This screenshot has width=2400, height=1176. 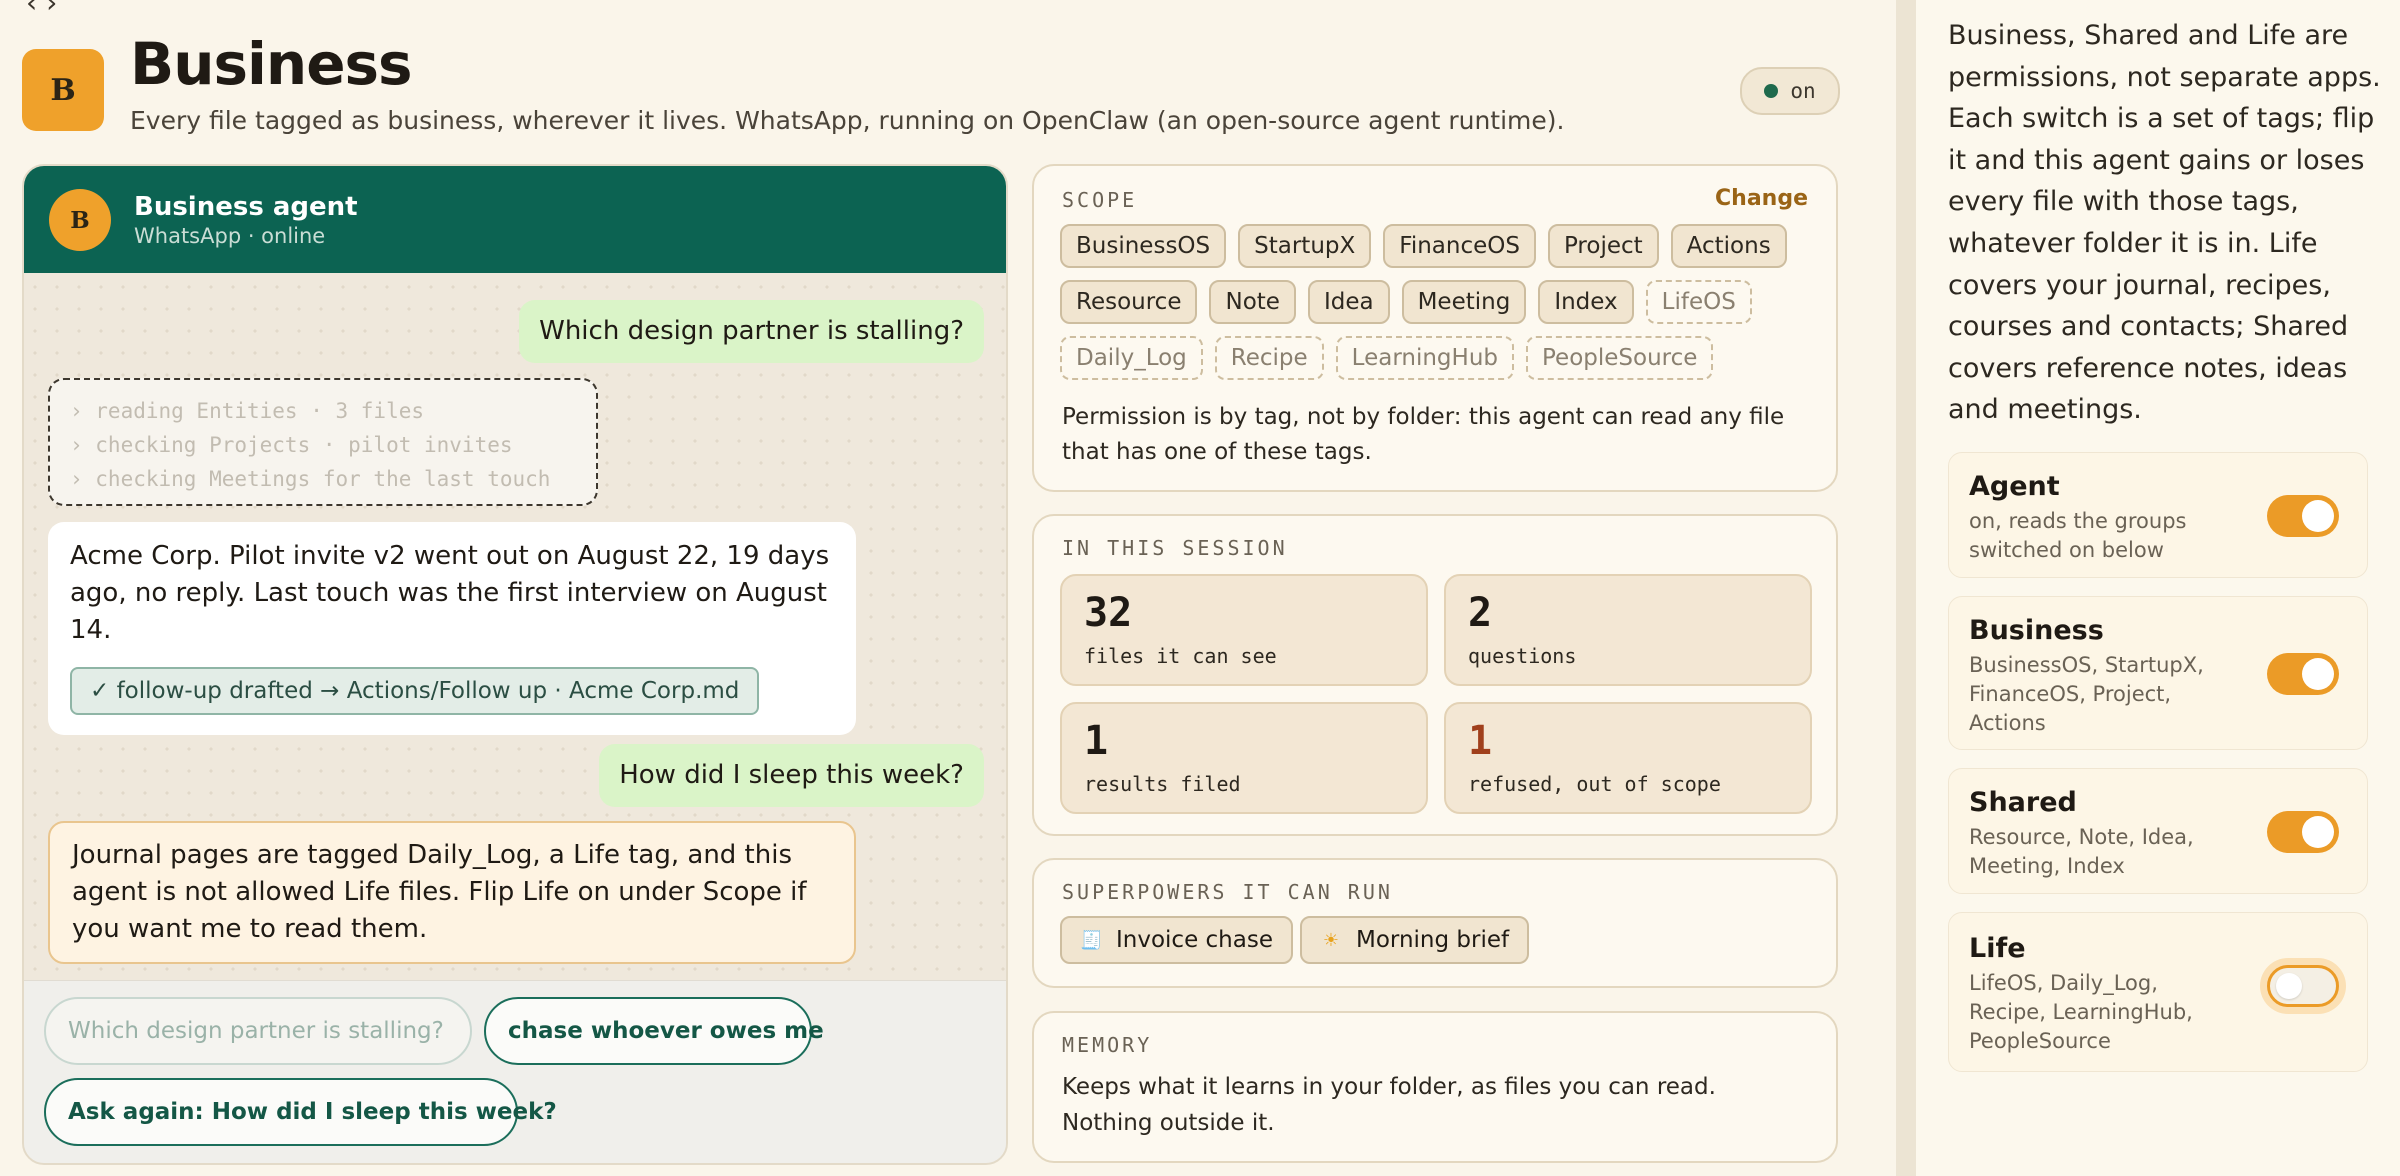 I want to click on chat-header: B Business agent WhatsApp · online, so click(x=515, y=219).